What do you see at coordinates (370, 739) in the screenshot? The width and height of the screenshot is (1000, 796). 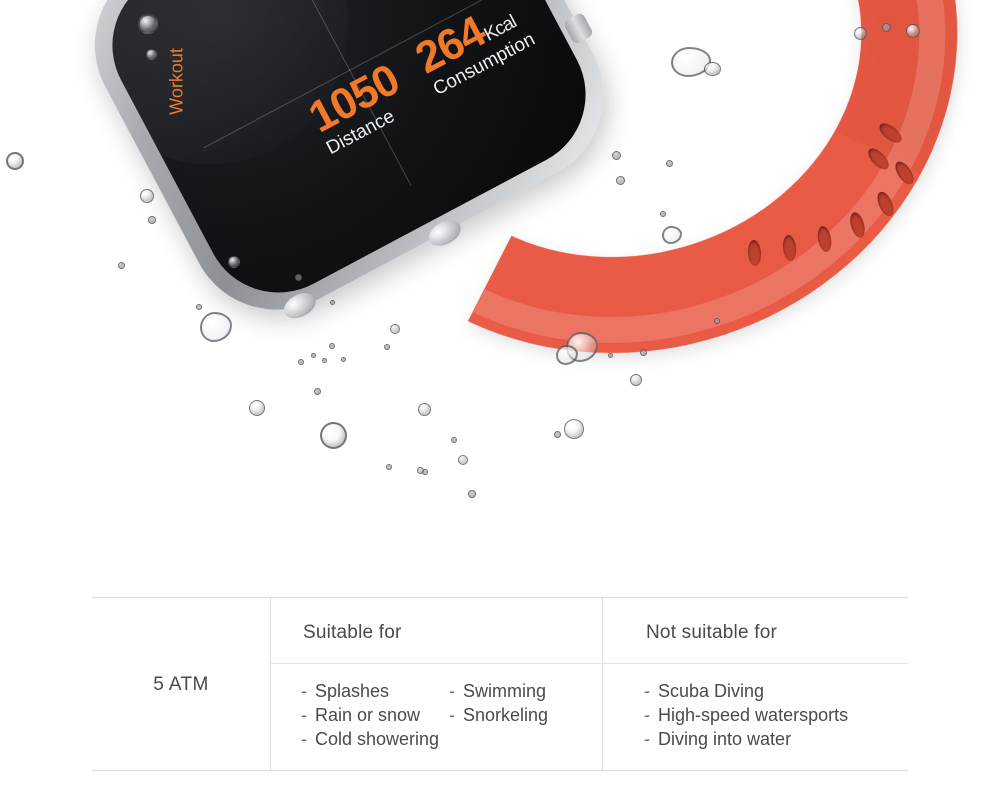 I see `list-item: - Cold showering` at bounding box center [370, 739].